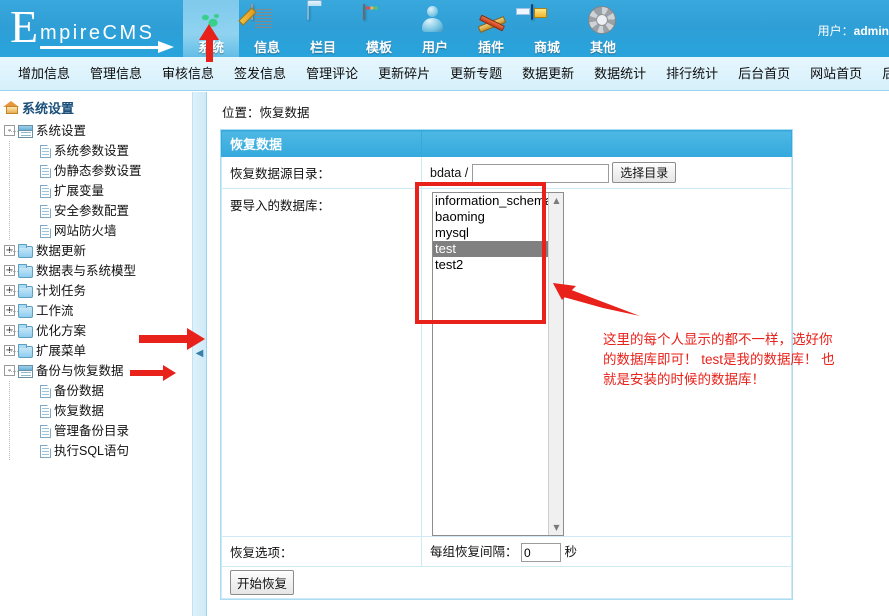  What do you see at coordinates (321, 551) in the screenshot?
I see `restore-options-label: 恢复选项：` at bounding box center [321, 551].